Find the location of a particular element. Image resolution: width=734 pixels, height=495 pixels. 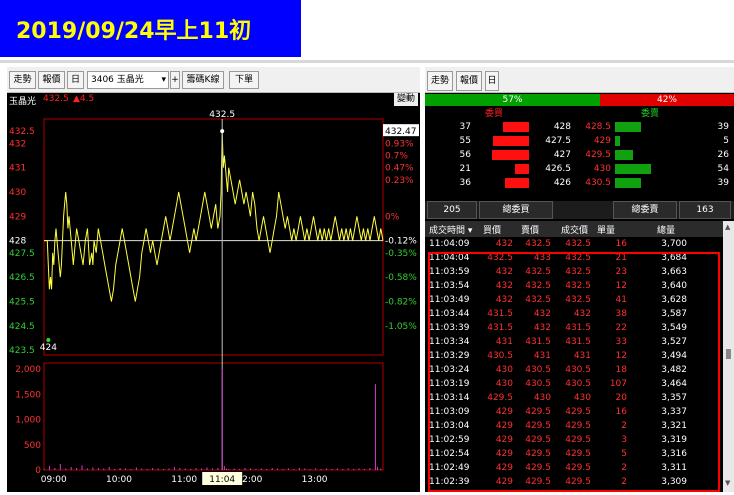

cursor-time-label: 11:04 is located at coordinates (222, 480).